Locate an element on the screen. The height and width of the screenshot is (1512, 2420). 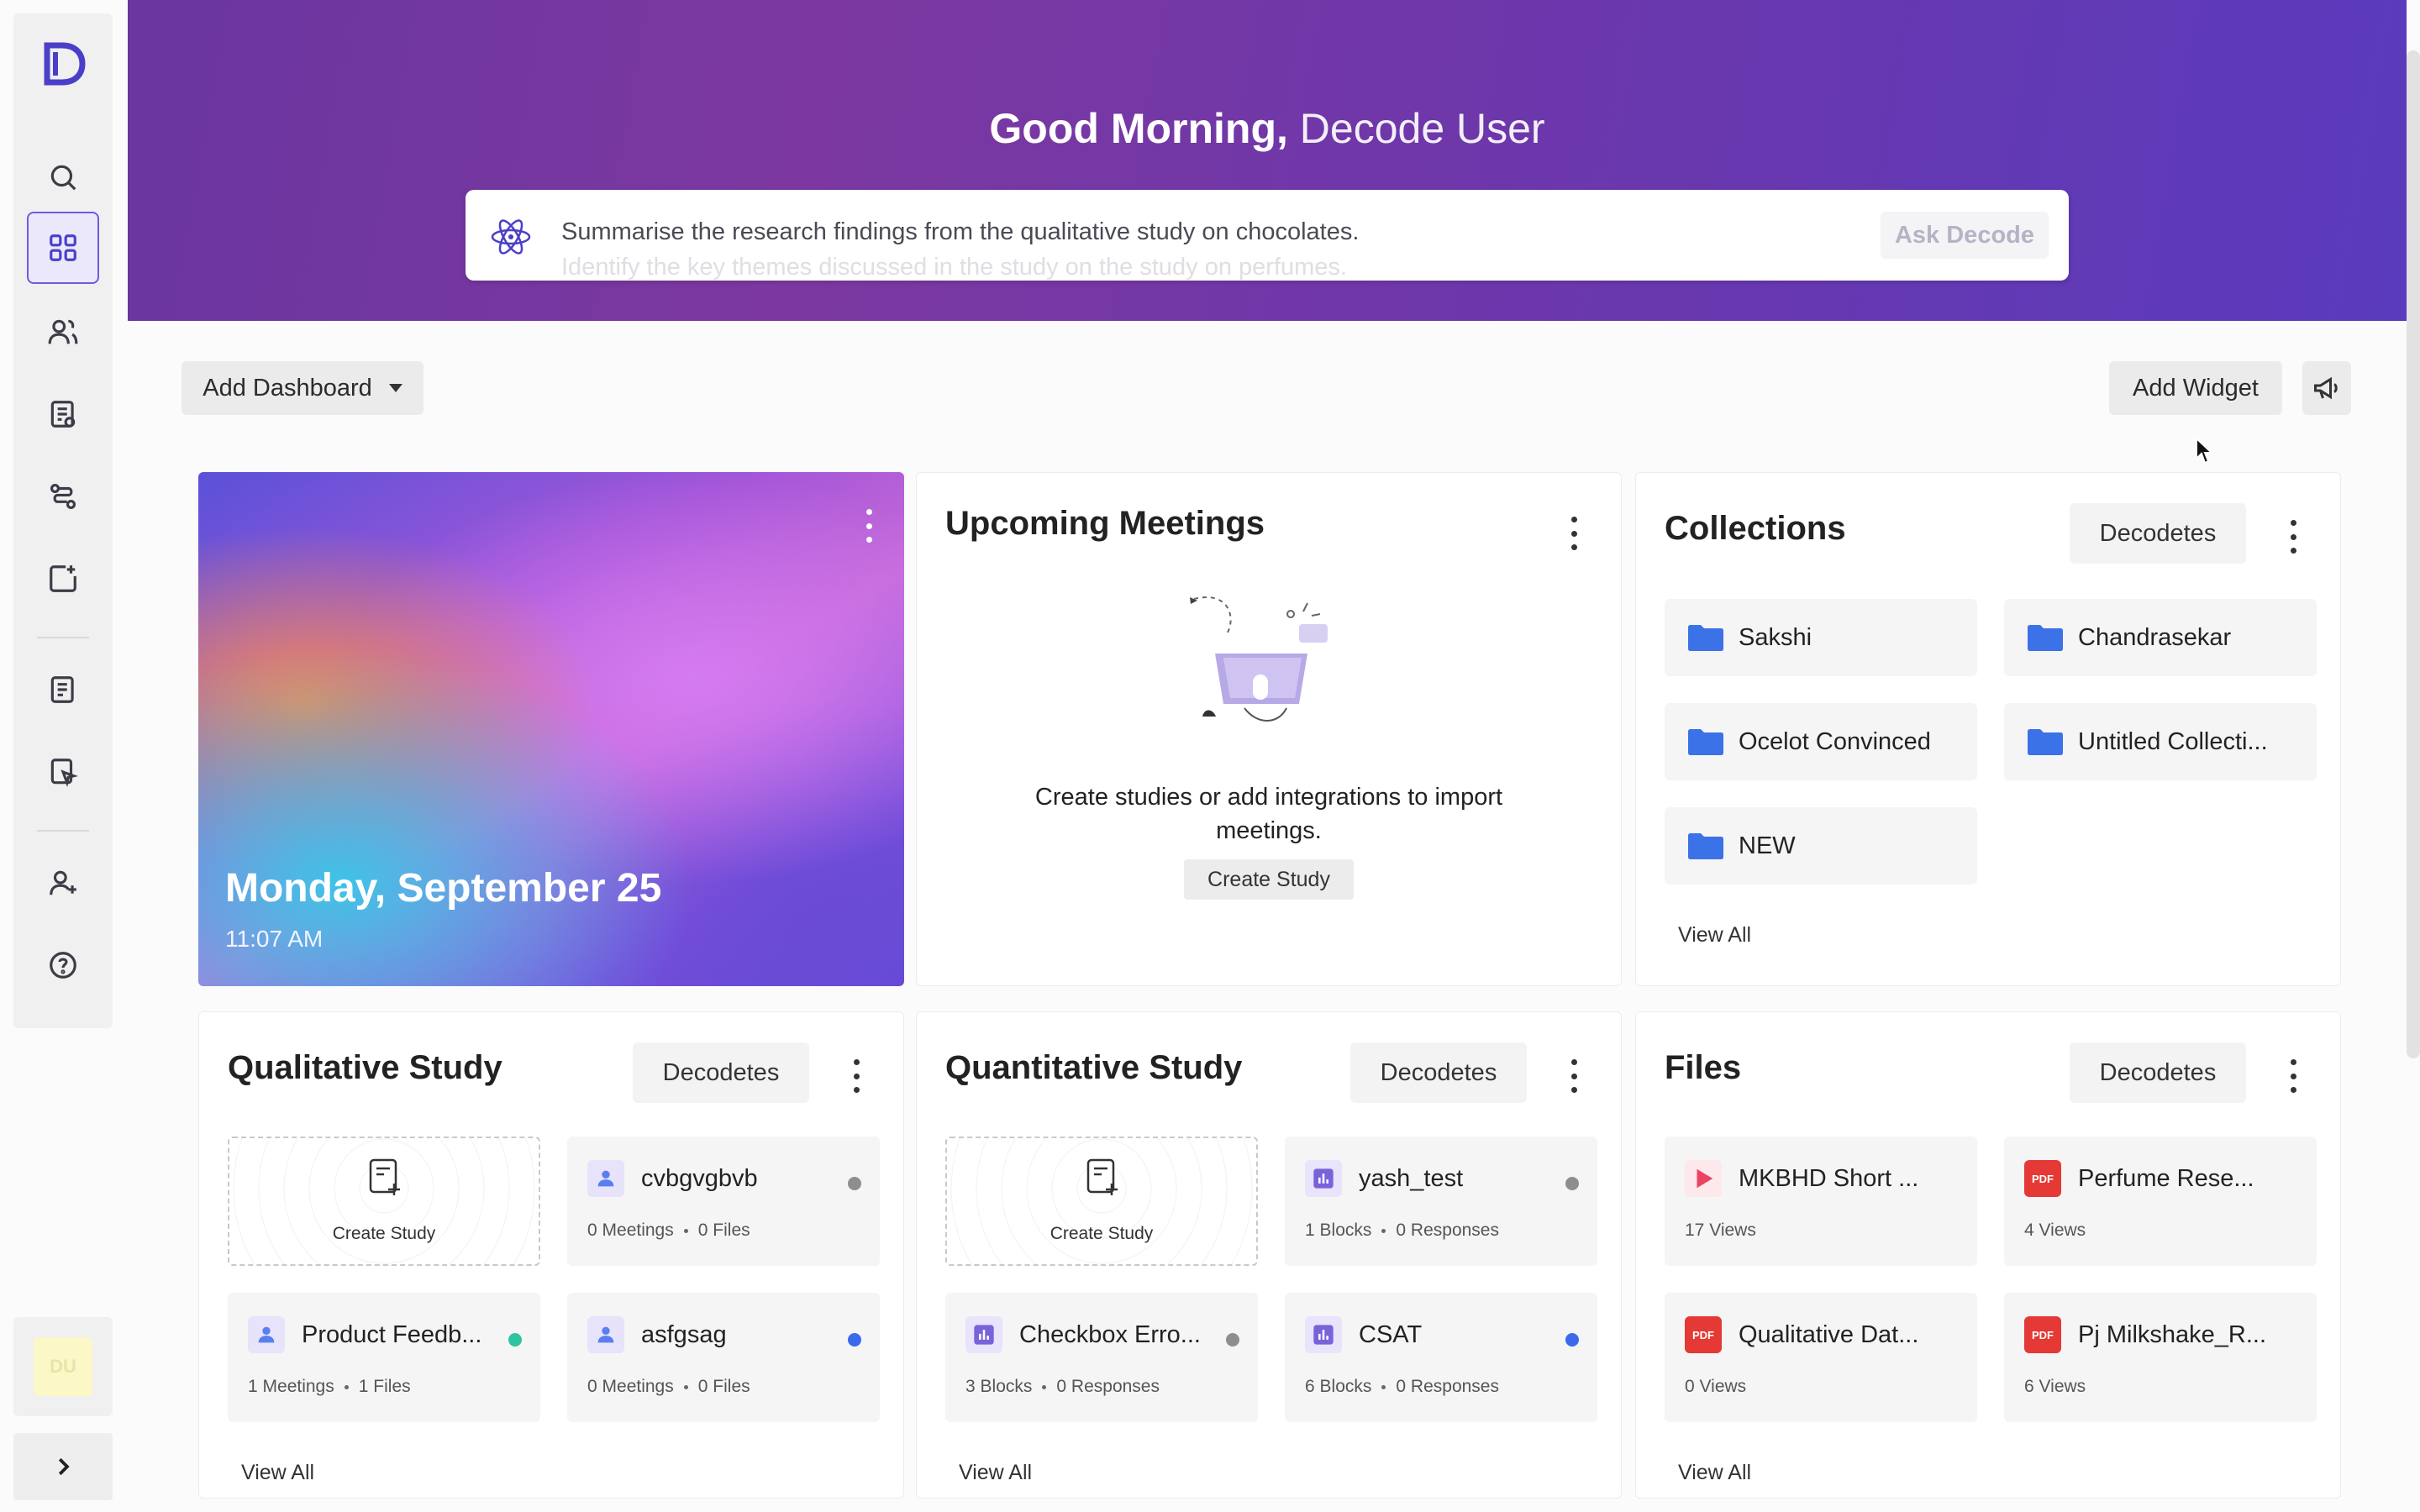
file-meta: 17 Views is located at coordinates (1720, 1231).